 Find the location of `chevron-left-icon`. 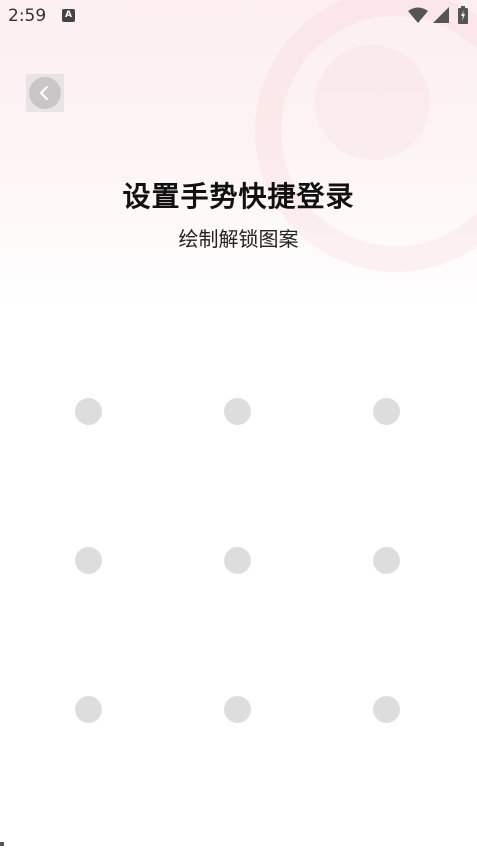

chevron-left-icon is located at coordinates (44, 93).